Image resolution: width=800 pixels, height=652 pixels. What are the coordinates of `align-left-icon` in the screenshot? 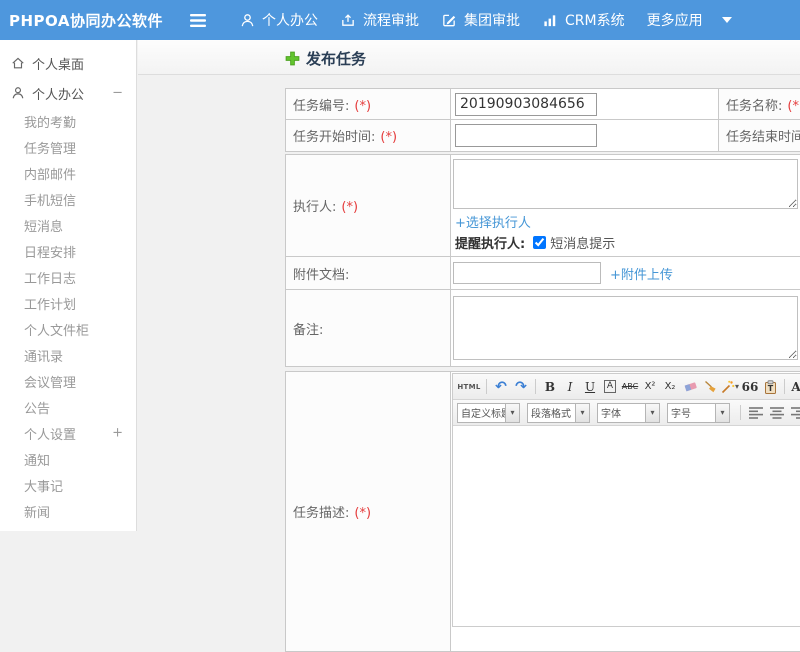 It's located at (756, 413).